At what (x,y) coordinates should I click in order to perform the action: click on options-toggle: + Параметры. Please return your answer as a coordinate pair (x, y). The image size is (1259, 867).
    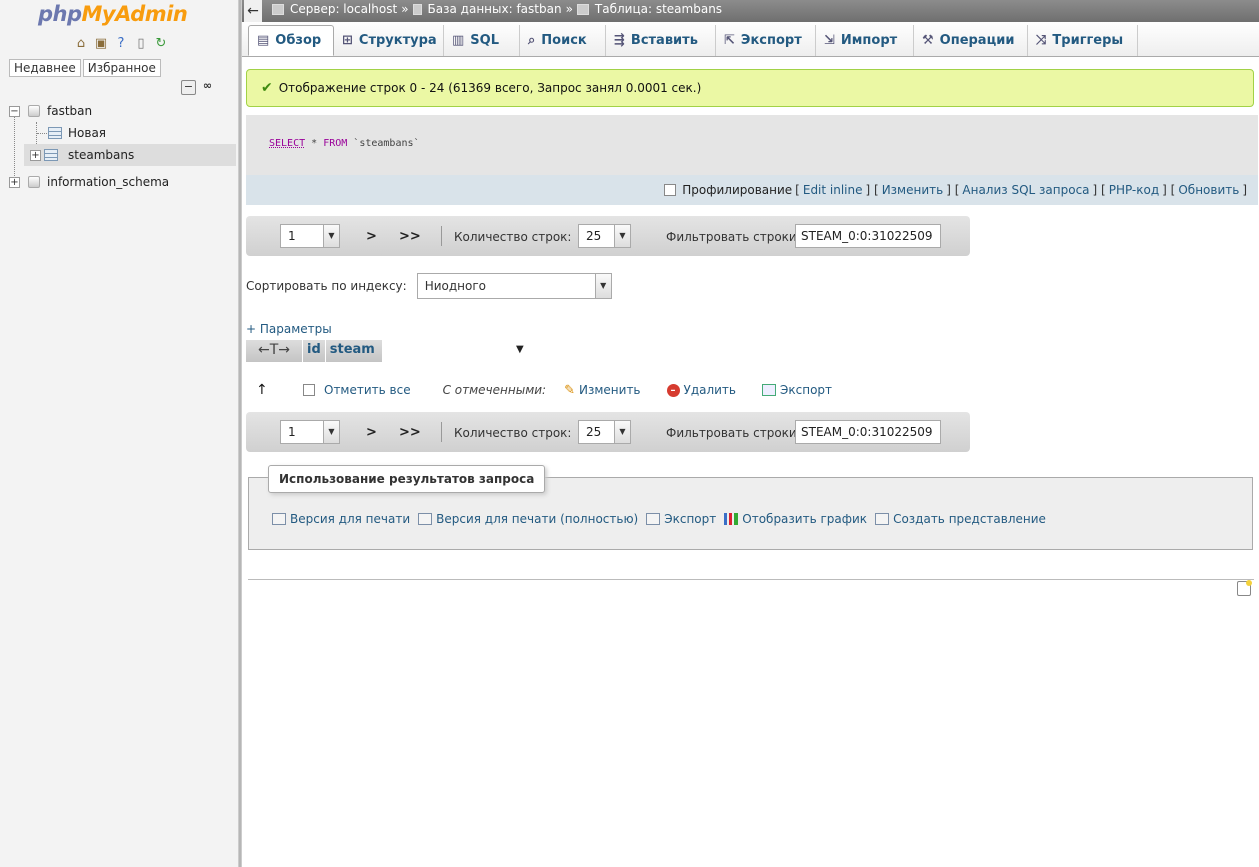
    Looking at the image, I should click on (289, 329).